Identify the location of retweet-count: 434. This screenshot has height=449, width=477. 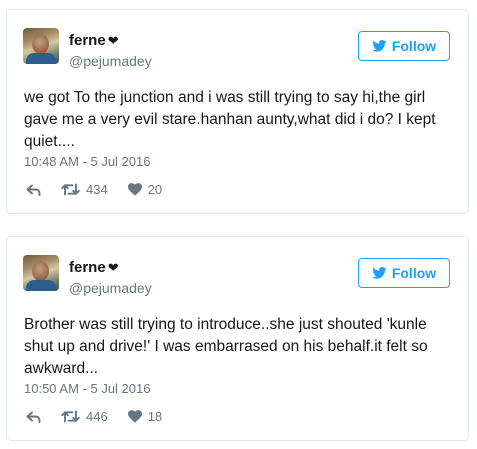
(97, 189).